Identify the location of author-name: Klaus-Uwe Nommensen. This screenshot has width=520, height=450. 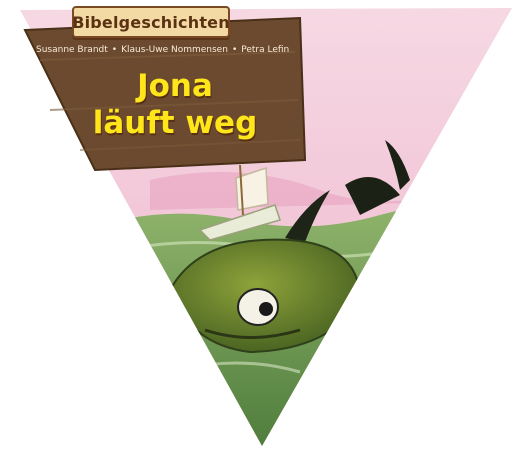
(174, 50).